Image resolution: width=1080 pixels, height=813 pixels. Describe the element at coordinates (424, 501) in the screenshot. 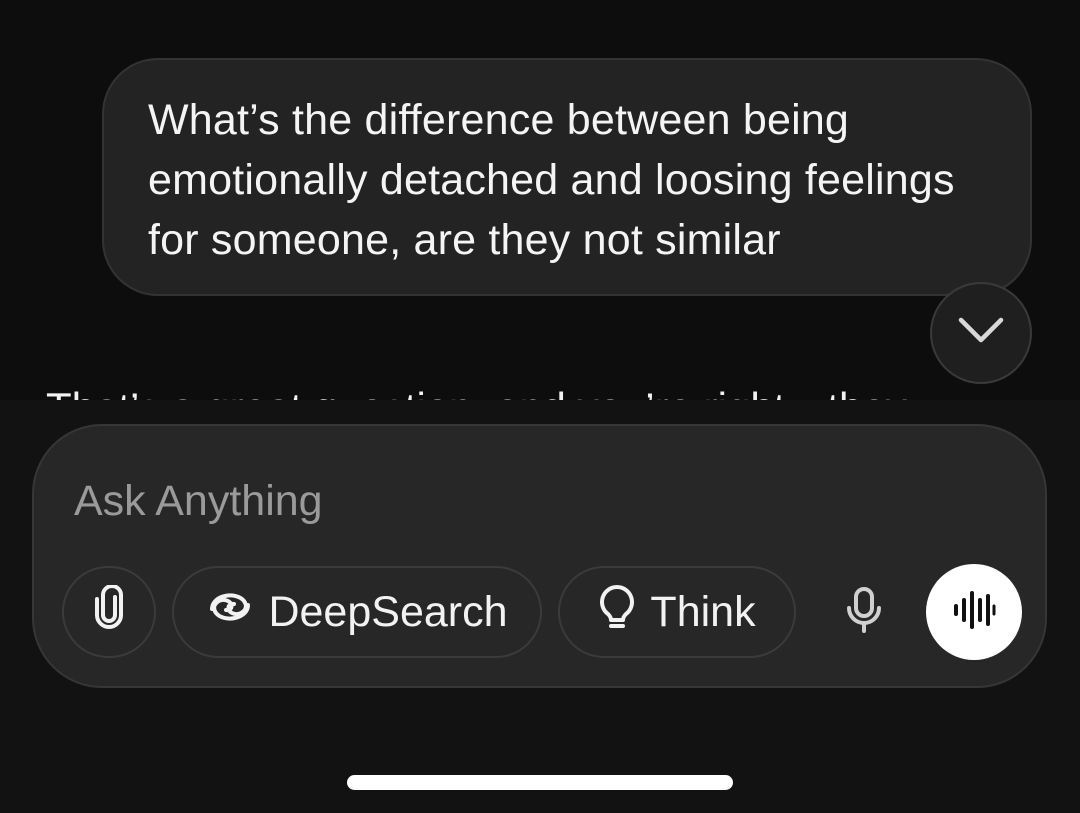

I see `ask-input` at that location.